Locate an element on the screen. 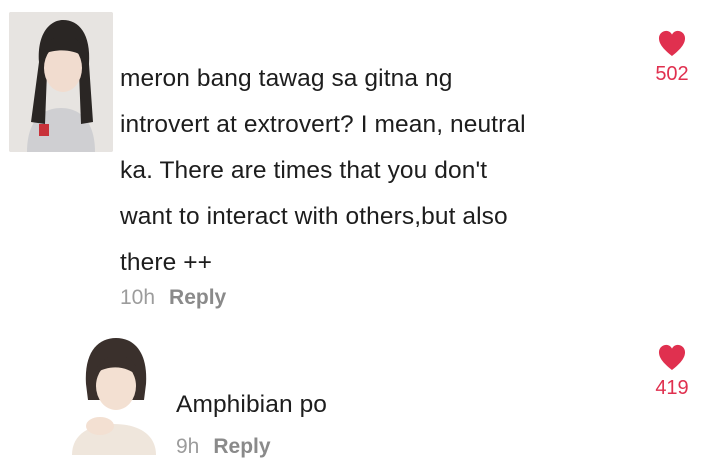 The height and width of the screenshot is (462, 720). comment-meta: 10h Reply is located at coordinates (173, 298).